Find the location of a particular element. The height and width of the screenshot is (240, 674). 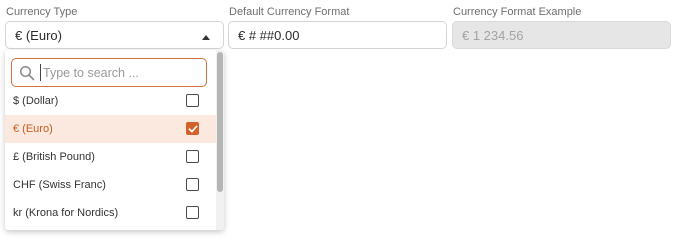

option-swiss-franc: CHF (Swiss Franc) is located at coordinates (110, 185).